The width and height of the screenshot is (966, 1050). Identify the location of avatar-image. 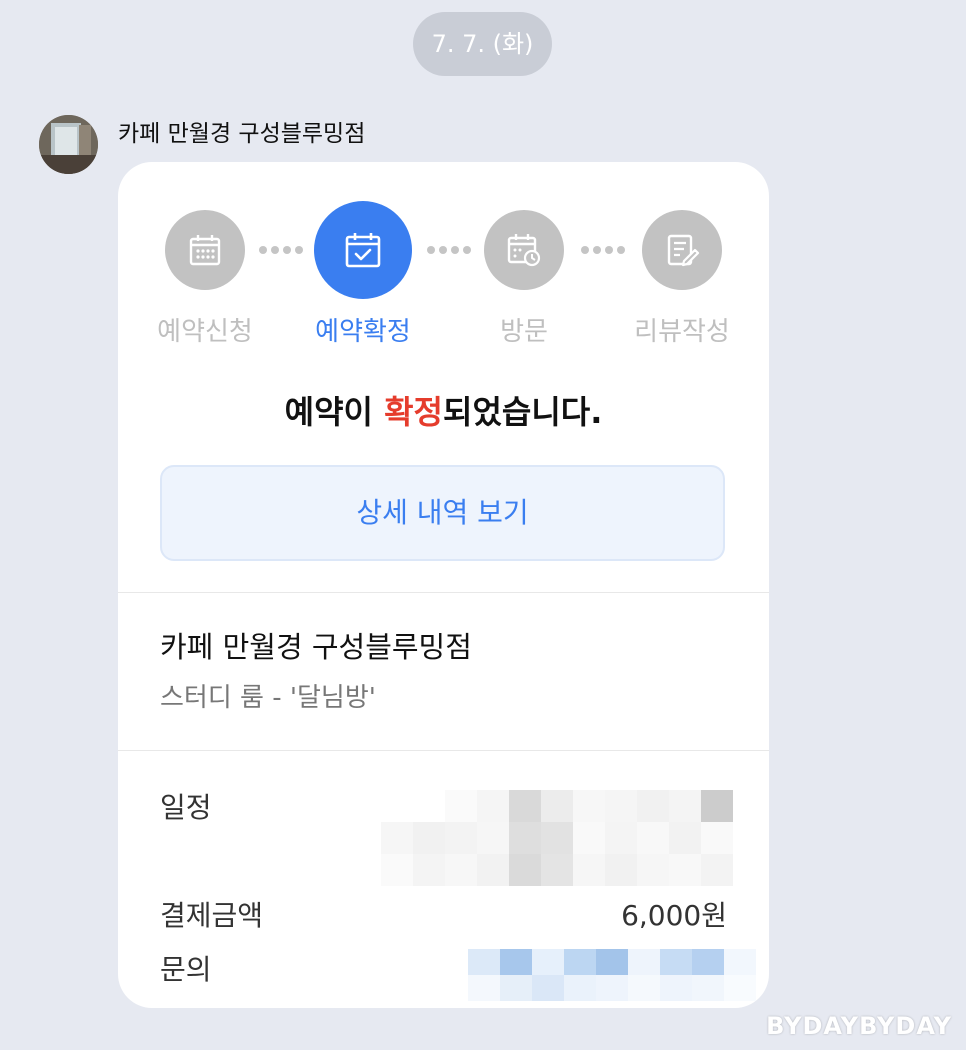
(68, 144).